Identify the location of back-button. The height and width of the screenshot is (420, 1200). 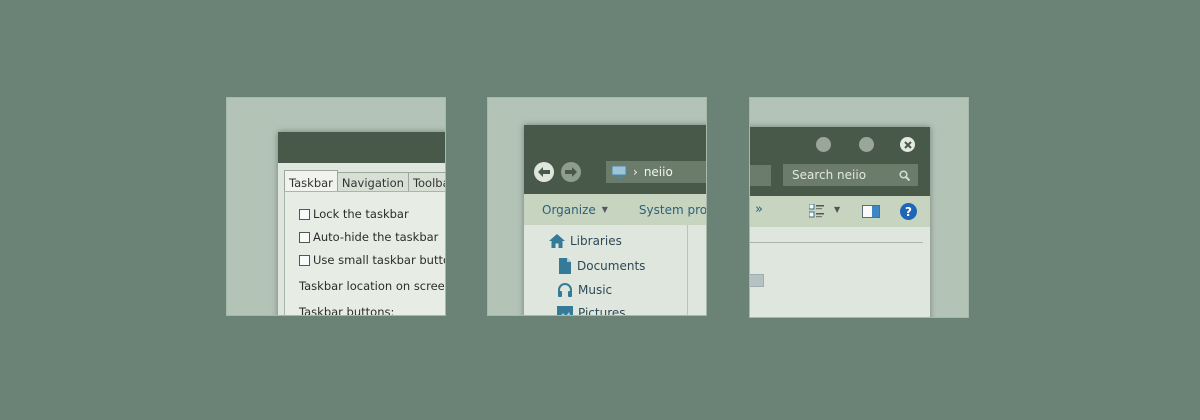
(544, 172).